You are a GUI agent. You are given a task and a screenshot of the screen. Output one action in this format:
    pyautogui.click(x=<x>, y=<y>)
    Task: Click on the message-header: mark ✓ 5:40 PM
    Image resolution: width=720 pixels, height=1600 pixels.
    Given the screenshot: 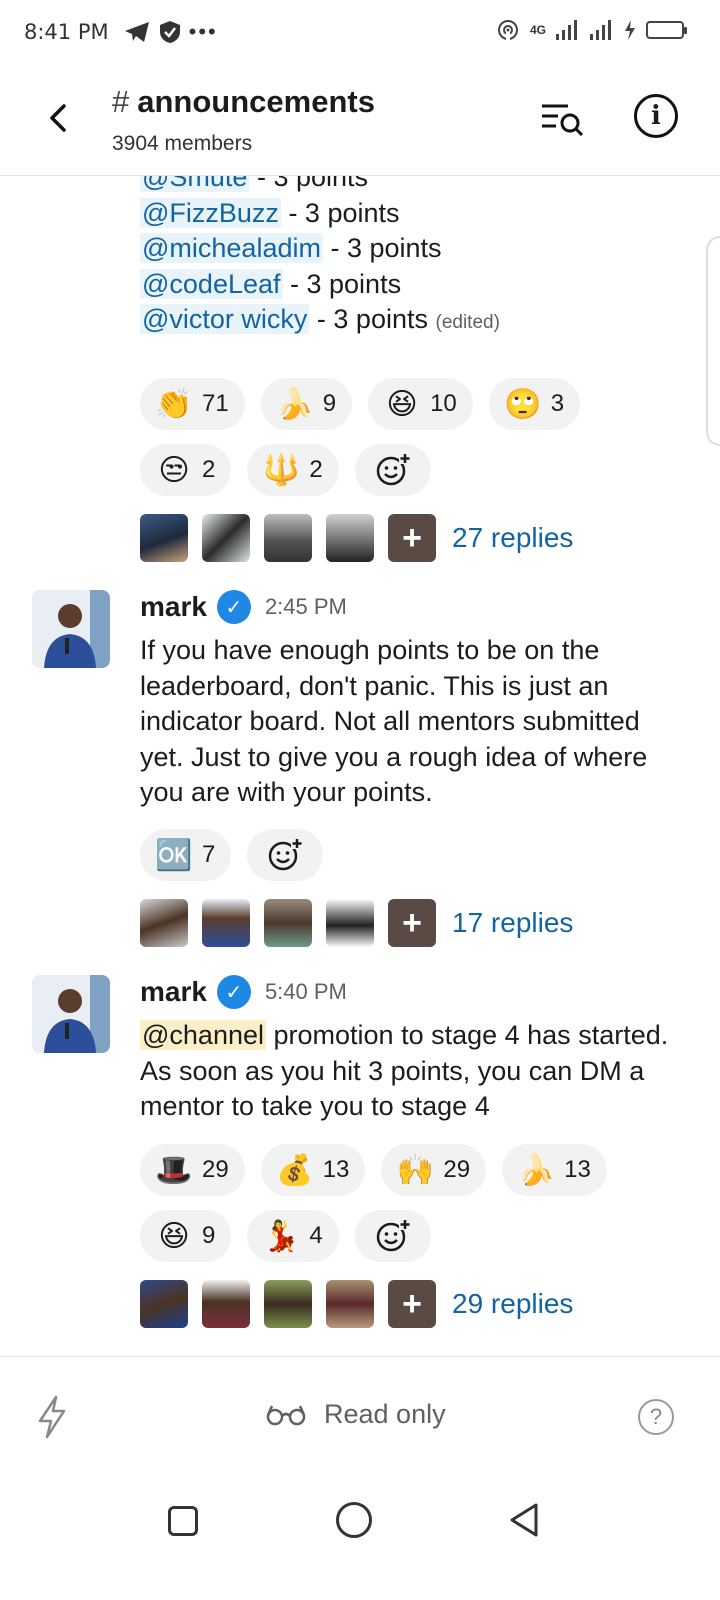 What is the action you would take?
    pyautogui.click(x=243, y=992)
    